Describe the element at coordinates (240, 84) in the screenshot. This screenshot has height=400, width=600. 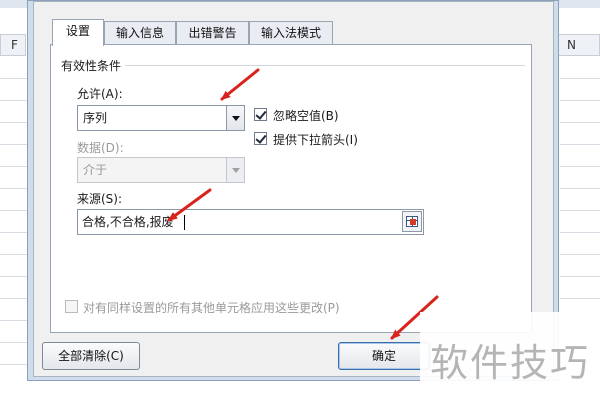
I see `arrow-to-allow-dropdown` at that location.